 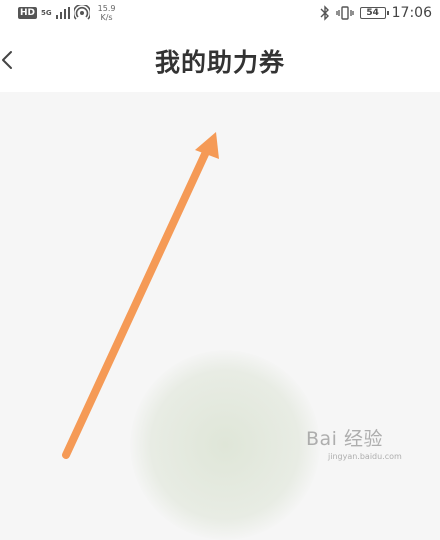 I want to click on signal-icon, so click(x=62, y=13).